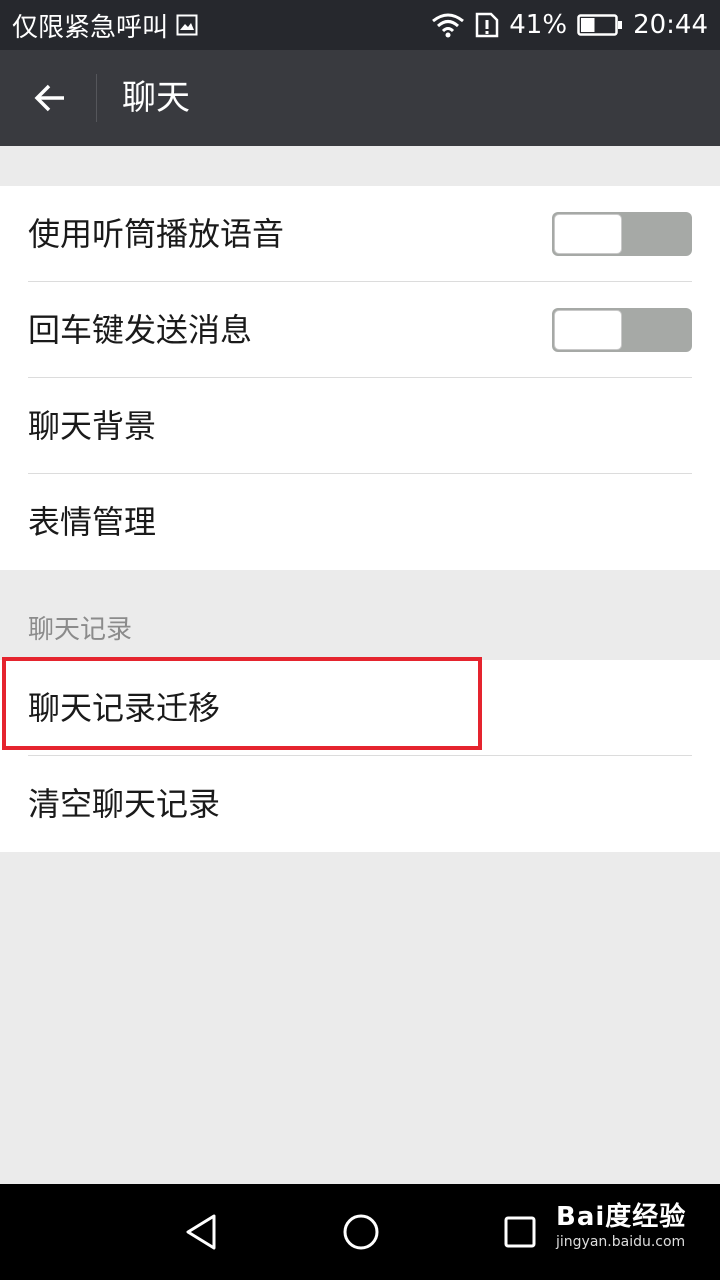 This screenshot has height=1280, width=720. What do you see at coordinates (360, 804) in the screenshot?
I see `setting-clear-chat-history: 清空聊天记录` at bounding box center [360, 804].